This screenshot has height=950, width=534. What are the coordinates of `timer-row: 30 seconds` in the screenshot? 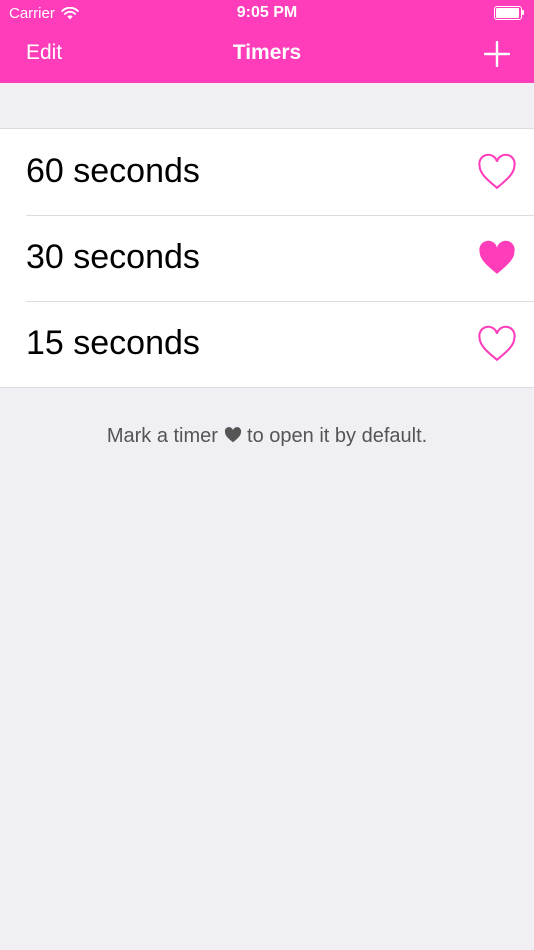 It's located at (267, 258).